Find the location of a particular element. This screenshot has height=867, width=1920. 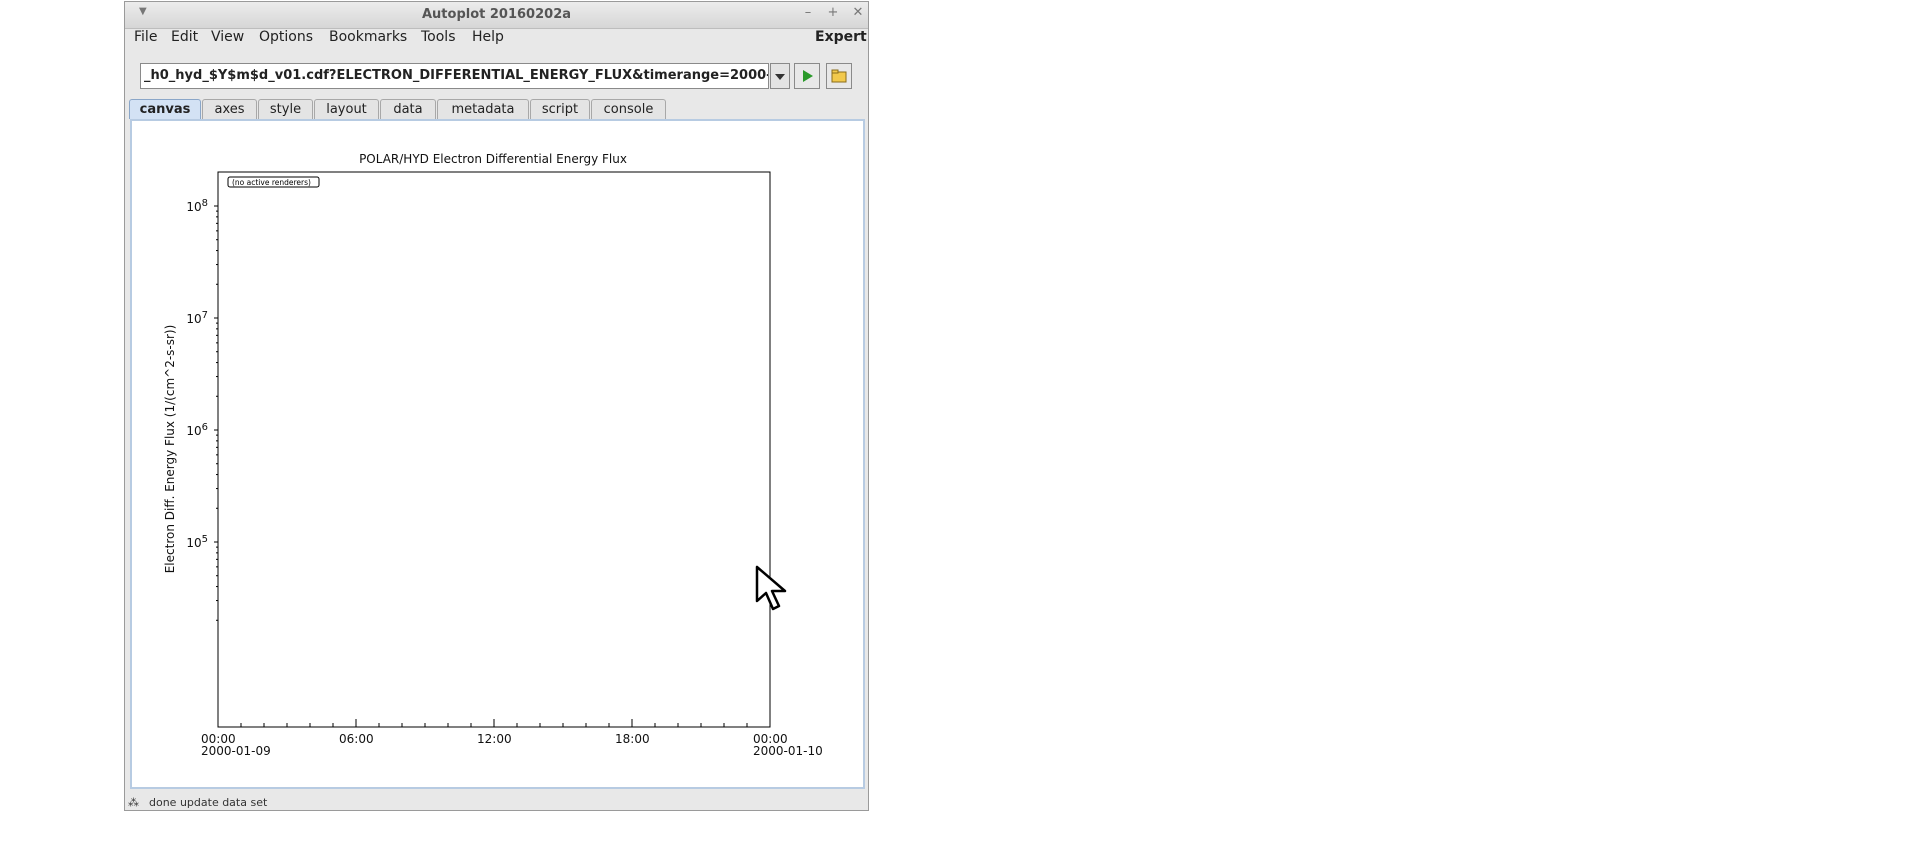

x-tick-time: 06:00 is located at coordinates (356, 739).